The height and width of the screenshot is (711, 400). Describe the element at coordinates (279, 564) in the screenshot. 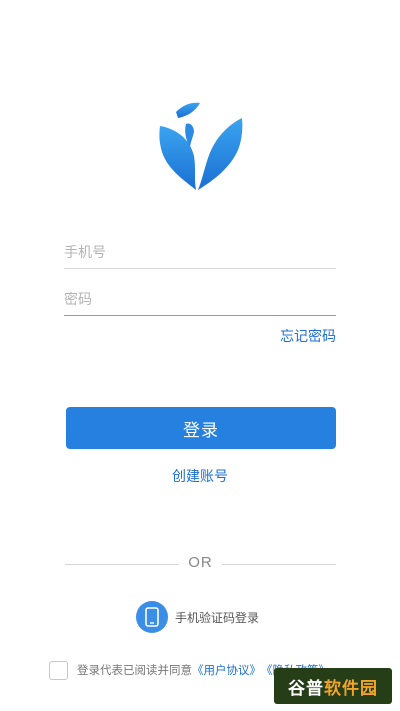

I see `divider-line-right` at that location.